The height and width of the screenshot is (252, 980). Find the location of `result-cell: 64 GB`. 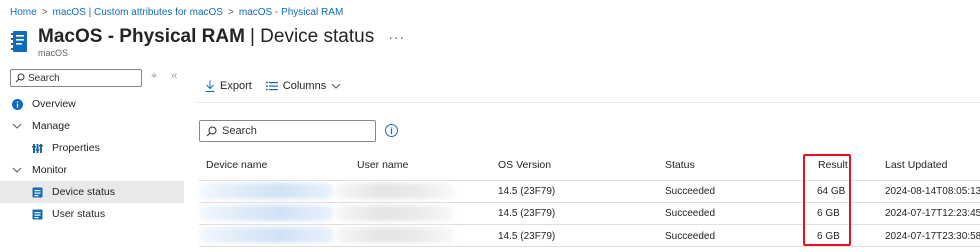

result-cell: 64 GB is located at coordinates (831, 191).